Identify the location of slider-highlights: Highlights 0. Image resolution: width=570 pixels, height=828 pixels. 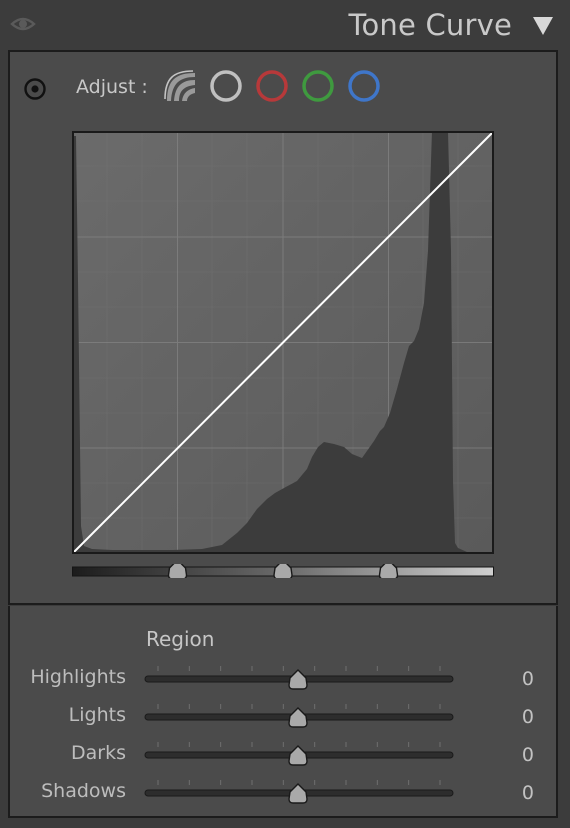
(285, 680).